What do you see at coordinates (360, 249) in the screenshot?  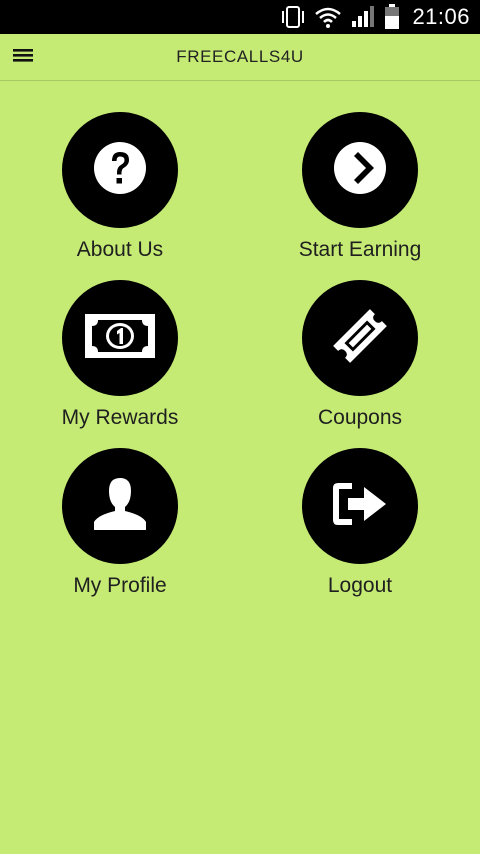 I see `start-earning-label: Start Earning` at bounding box center [360, 249].